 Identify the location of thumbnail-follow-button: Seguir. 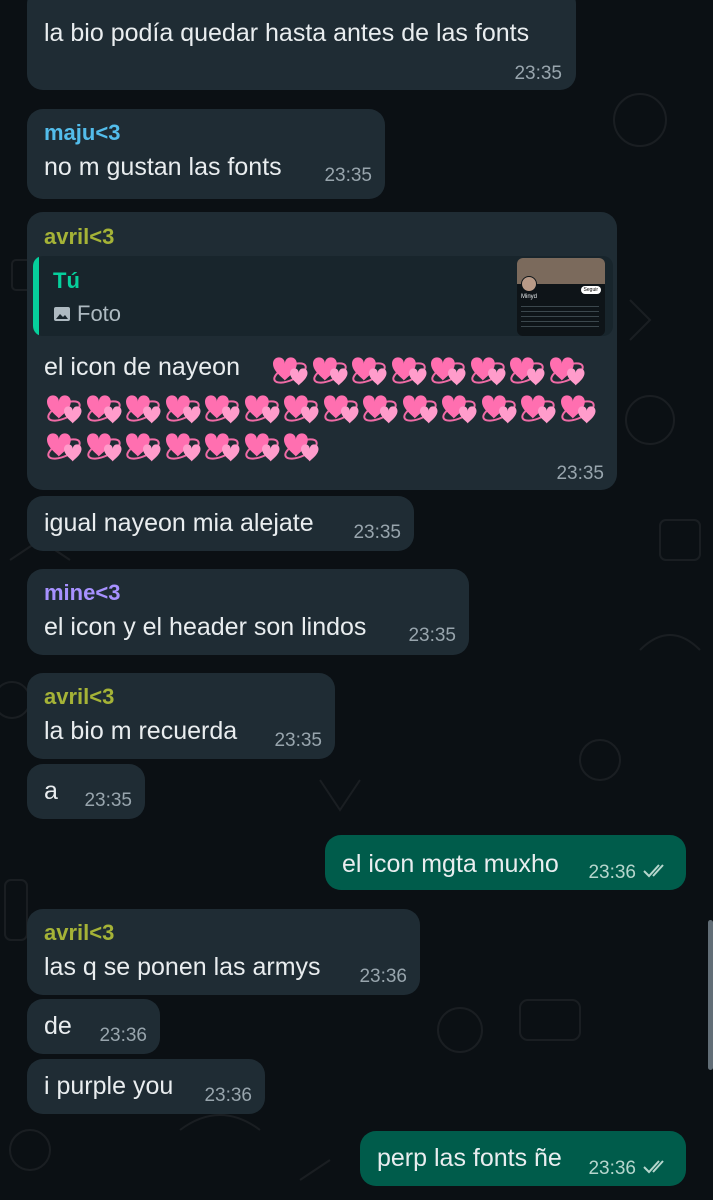
(590, 290).